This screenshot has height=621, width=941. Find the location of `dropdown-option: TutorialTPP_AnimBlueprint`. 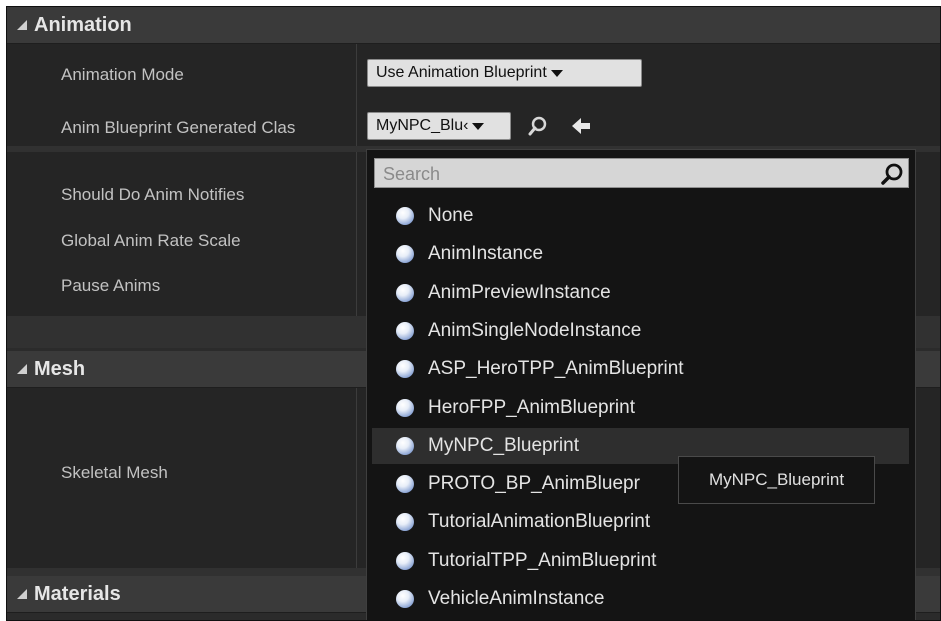

dropdown-option: TutorialTPP_AnimBlueprint is located at coordinates (640, 561).